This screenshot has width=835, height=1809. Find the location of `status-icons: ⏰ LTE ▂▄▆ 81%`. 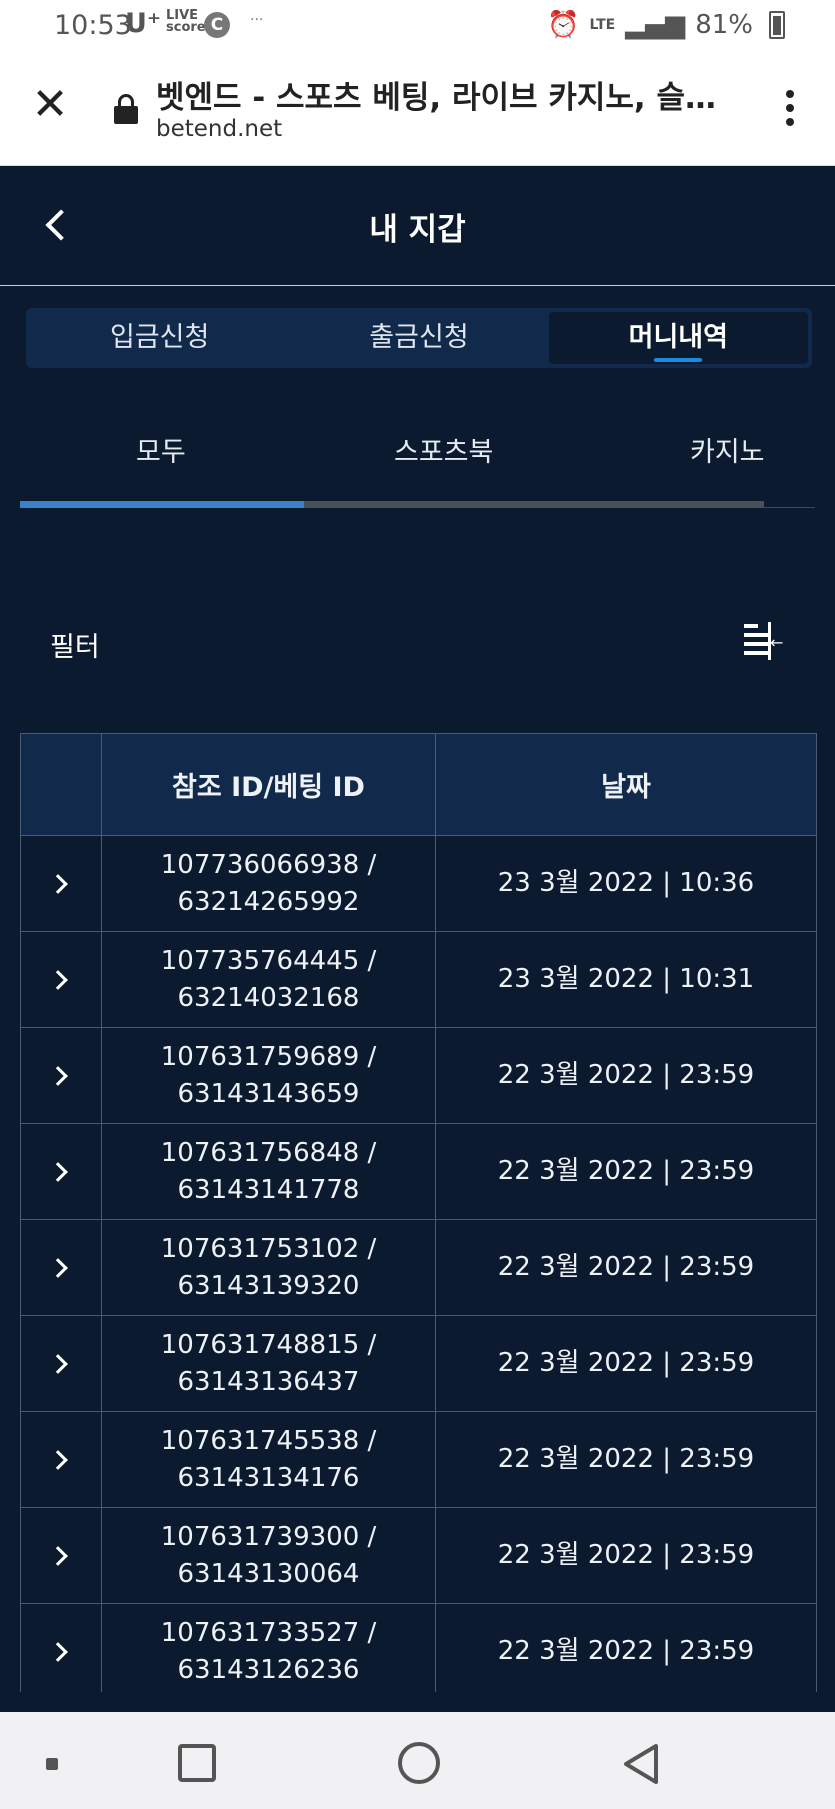

status-icons: ⏰ LTE ▂▄▆ 81% is located at coordinates (666, 25).